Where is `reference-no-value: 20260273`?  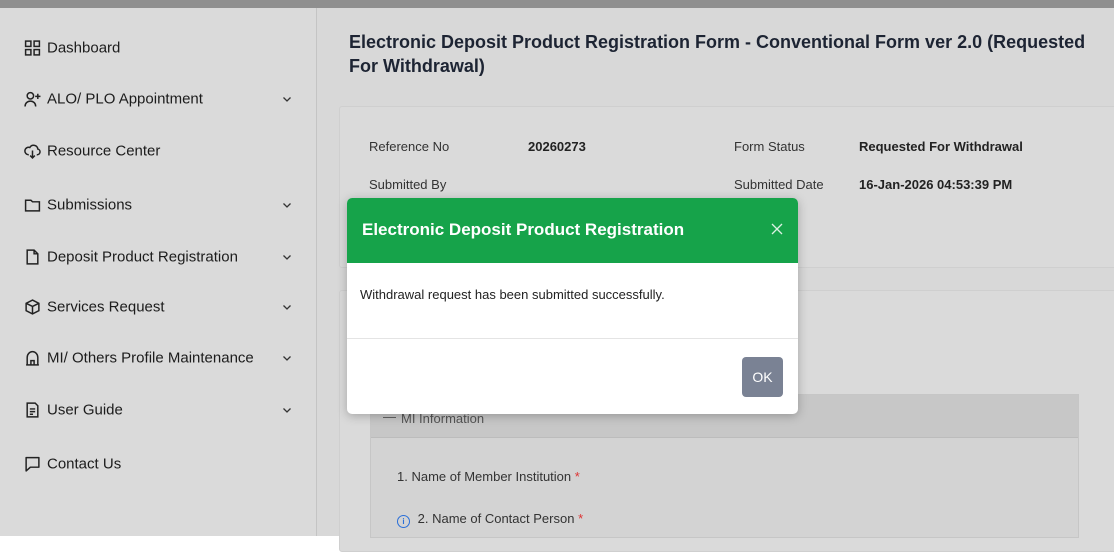 reference-no-value: 20260273 is located at coordinates (557, 146).